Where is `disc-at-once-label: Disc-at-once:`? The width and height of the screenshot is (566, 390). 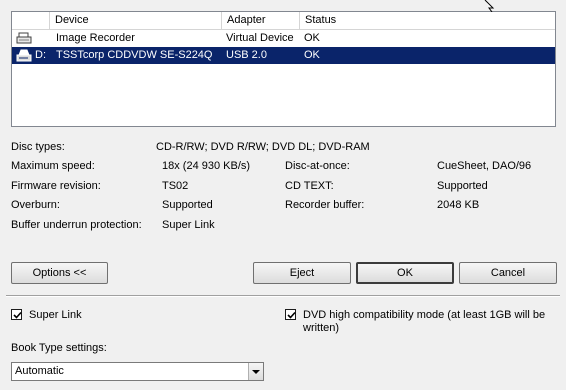
disc-at-once-label: Disc-at-once: is located at coordinates (317, 166).